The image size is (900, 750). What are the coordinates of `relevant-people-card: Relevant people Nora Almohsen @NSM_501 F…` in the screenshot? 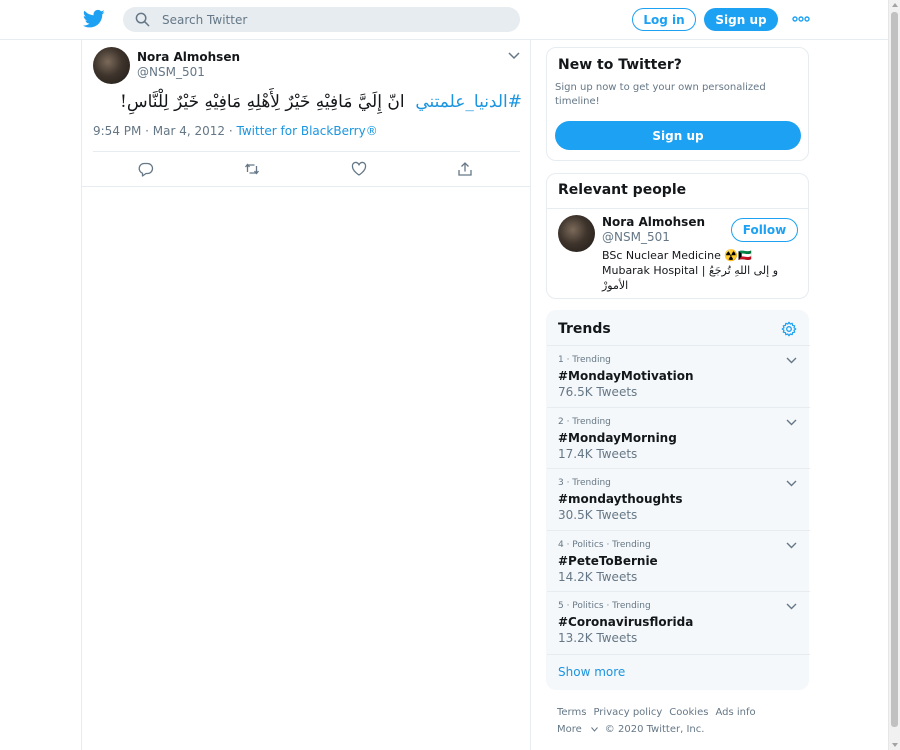 It's located at (677, 236).